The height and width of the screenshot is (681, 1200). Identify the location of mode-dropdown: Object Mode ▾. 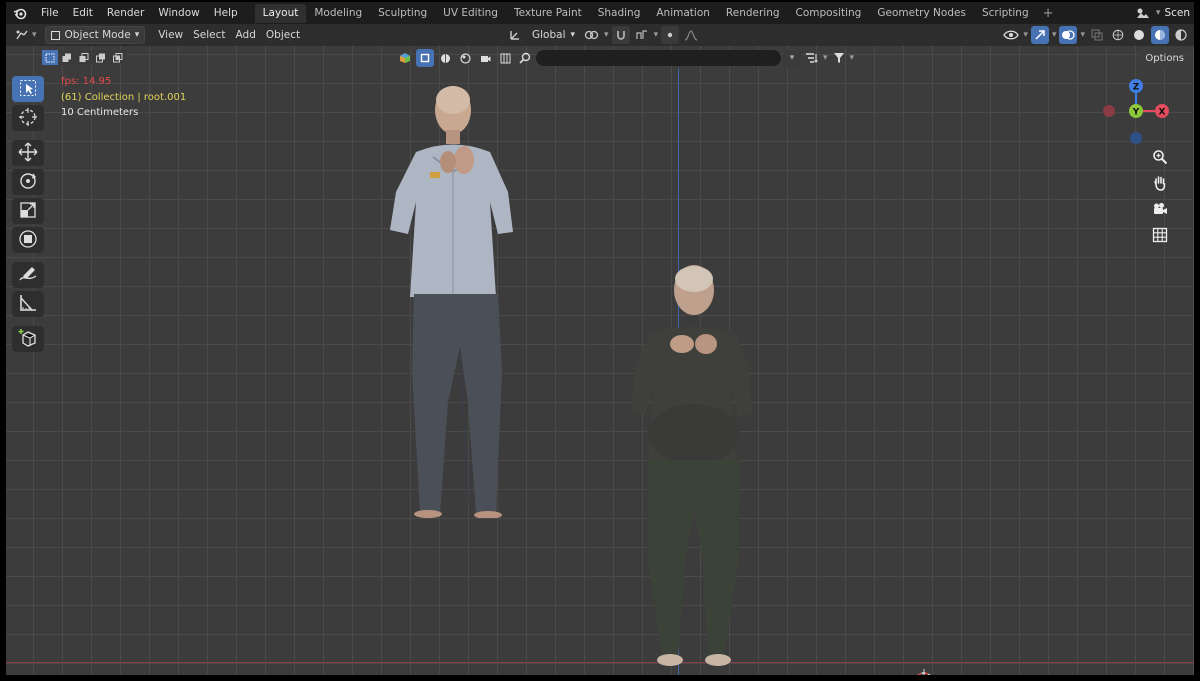
(95, 35).